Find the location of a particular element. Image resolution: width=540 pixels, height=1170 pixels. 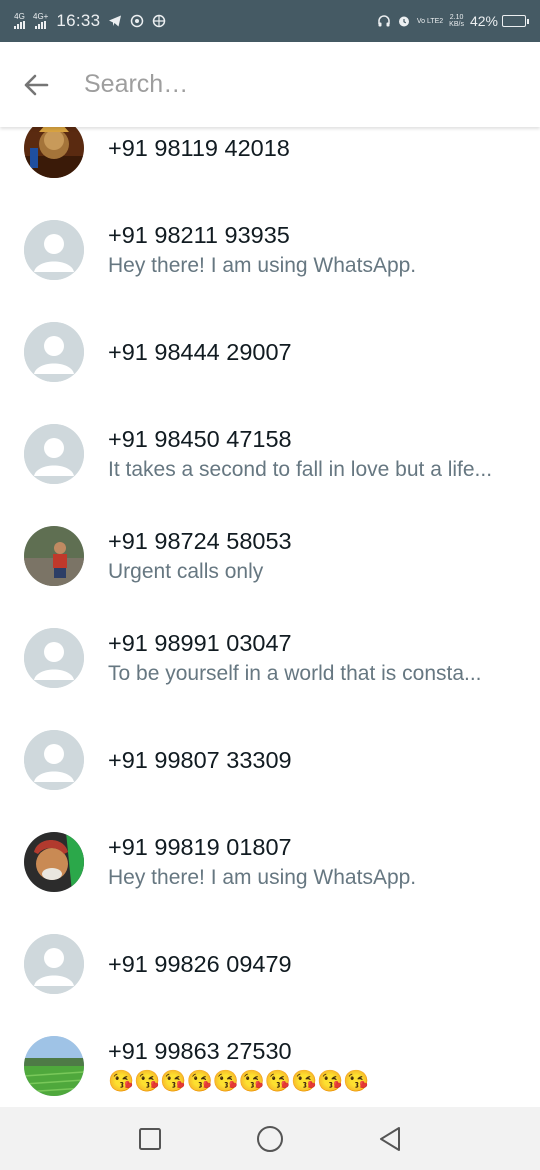

signal-sim2-icon: 4G+ is located at coordinates (40, 21).